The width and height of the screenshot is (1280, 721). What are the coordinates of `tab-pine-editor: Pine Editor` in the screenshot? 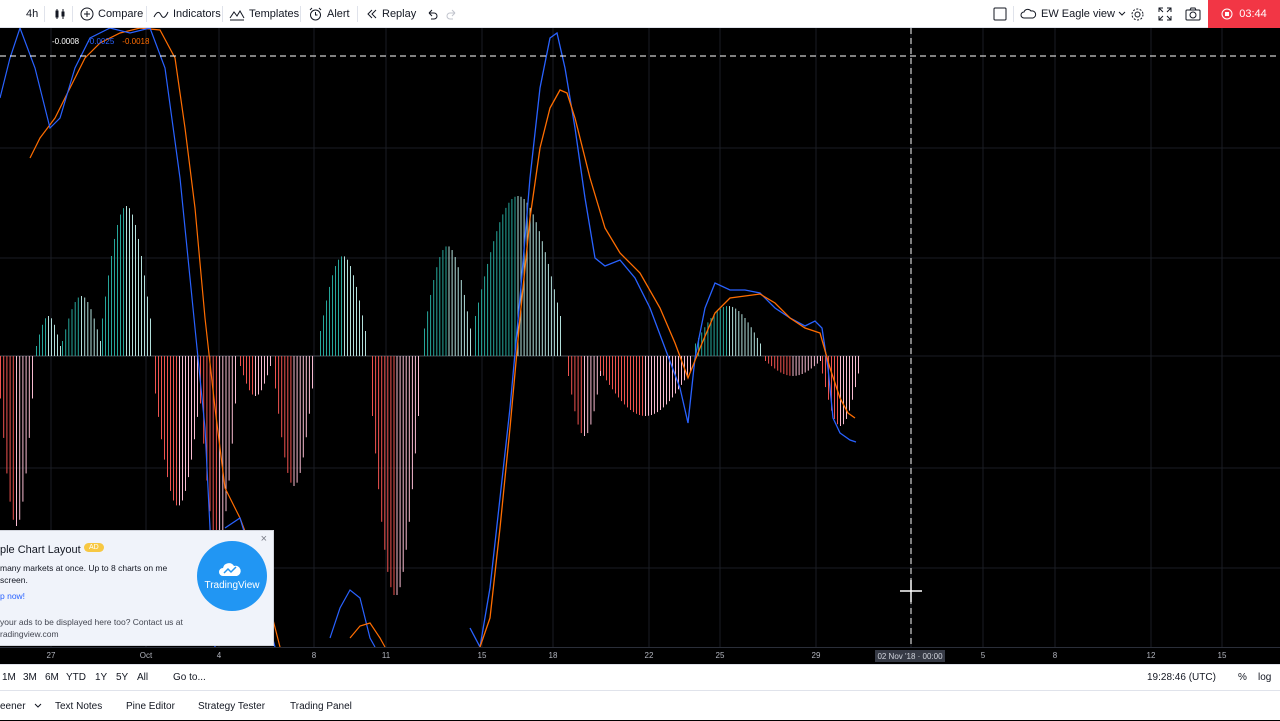 It's located at (150, 706).